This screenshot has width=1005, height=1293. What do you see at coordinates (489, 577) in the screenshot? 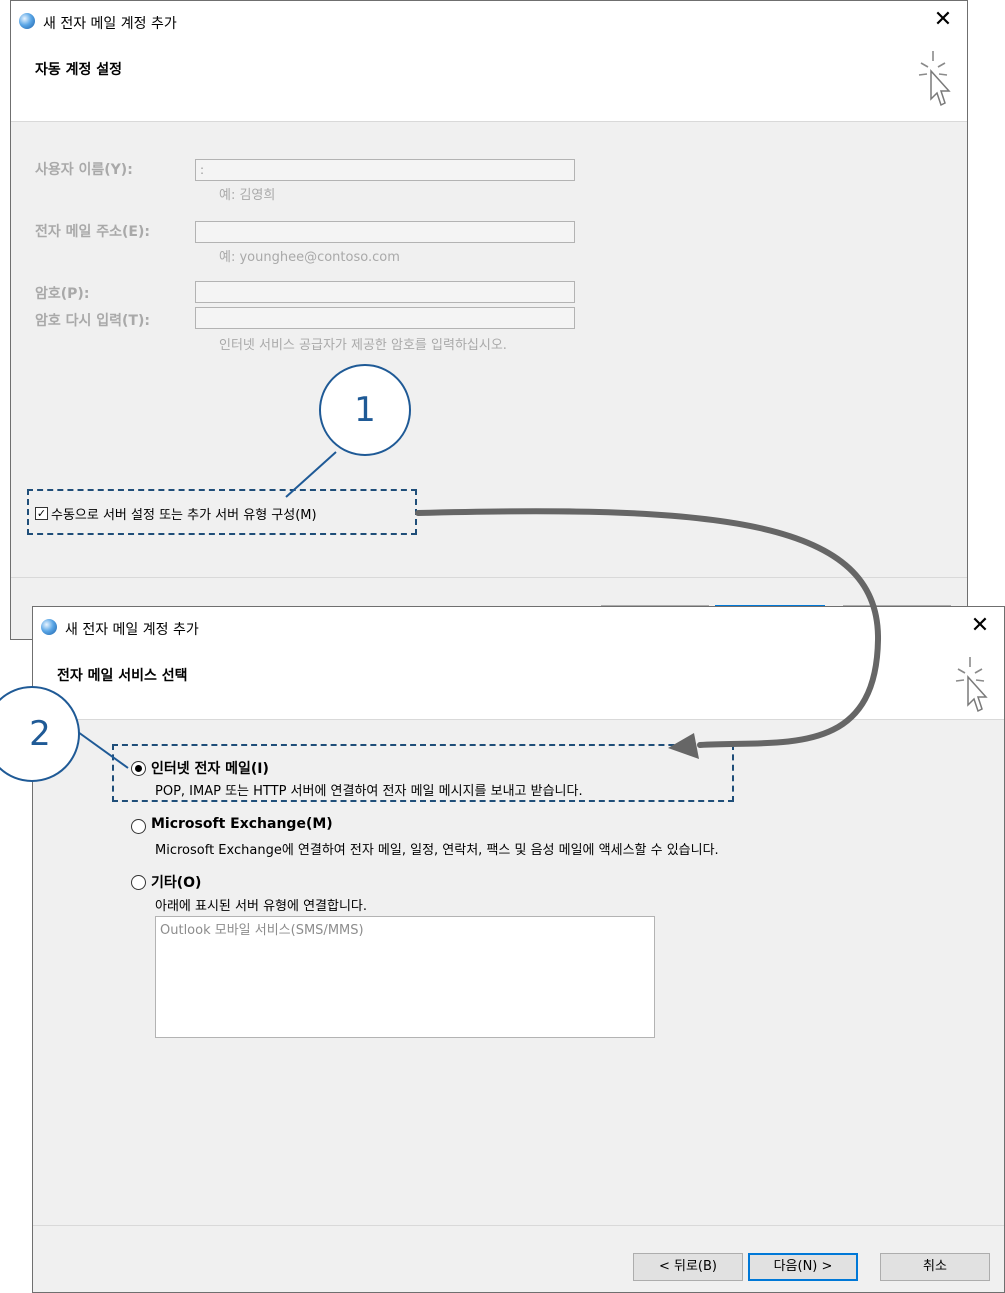
I see `dialog1-footer-separator` at bounding box center [489, 577].